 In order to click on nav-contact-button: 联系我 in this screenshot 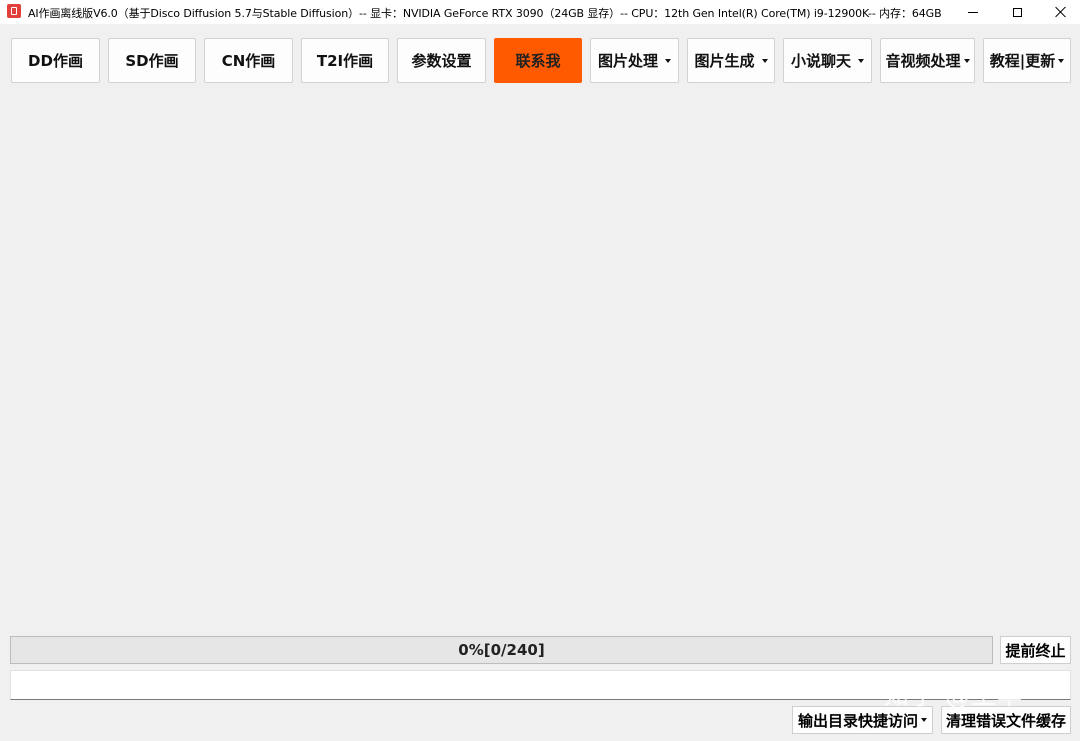, I will do `click(538, 60)`.